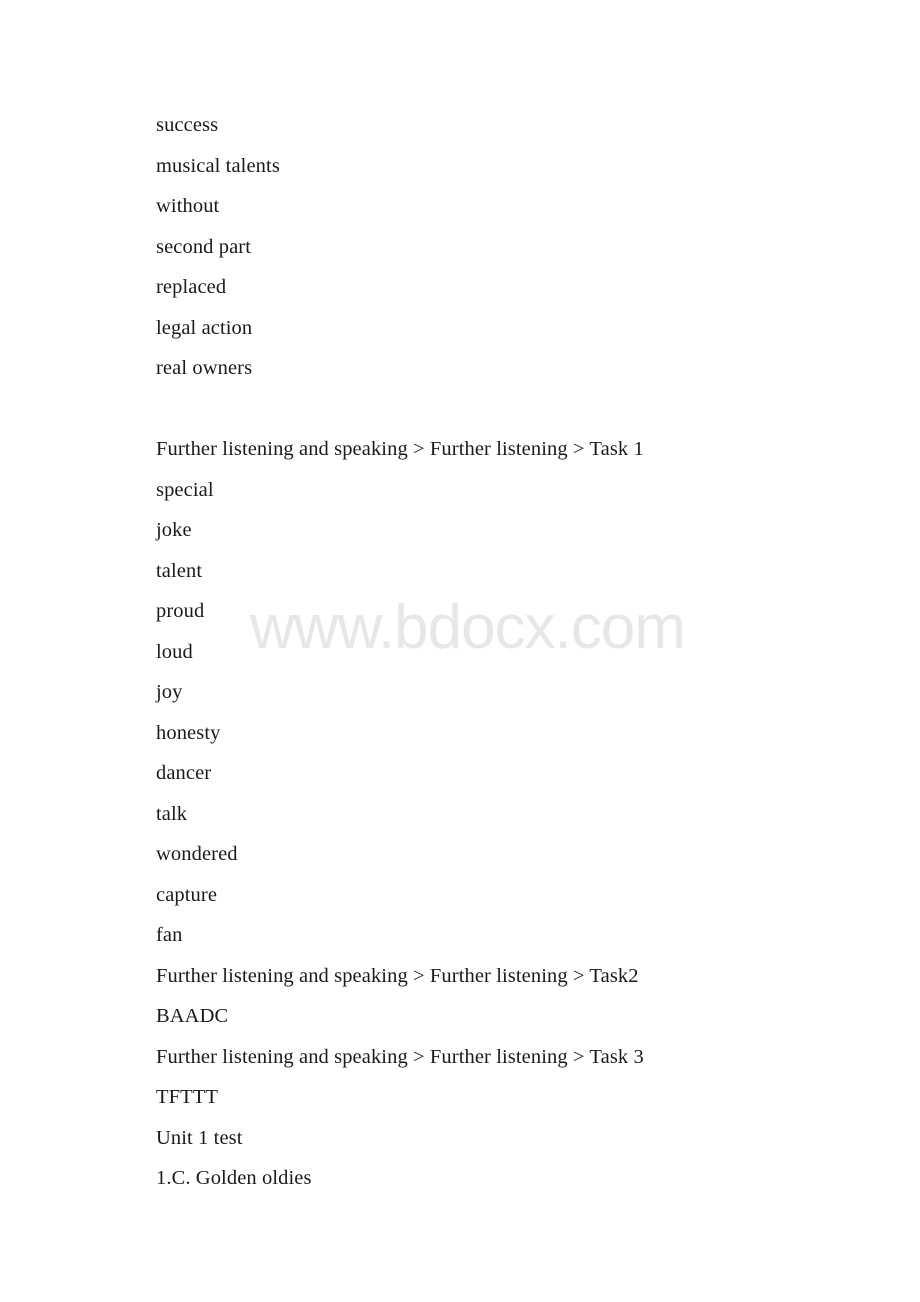  What do you see at coordinates (506, 409) in the screenshot?
I see `blank-line-spacer` at bounding box center [506, 409].